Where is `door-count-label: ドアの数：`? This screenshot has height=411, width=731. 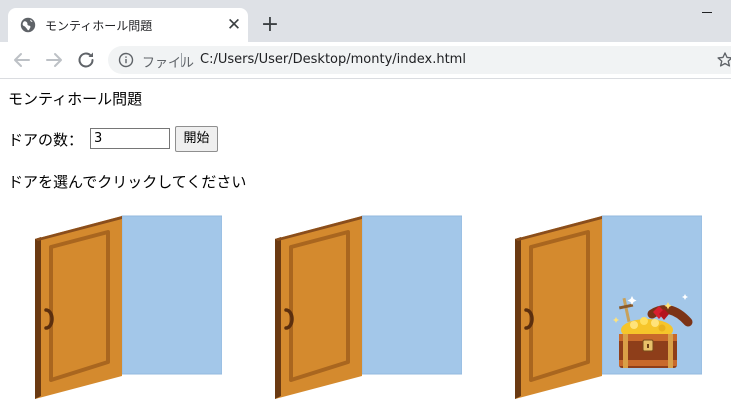 door-count-label: ドアの数： is located at coordinates (46, 140).